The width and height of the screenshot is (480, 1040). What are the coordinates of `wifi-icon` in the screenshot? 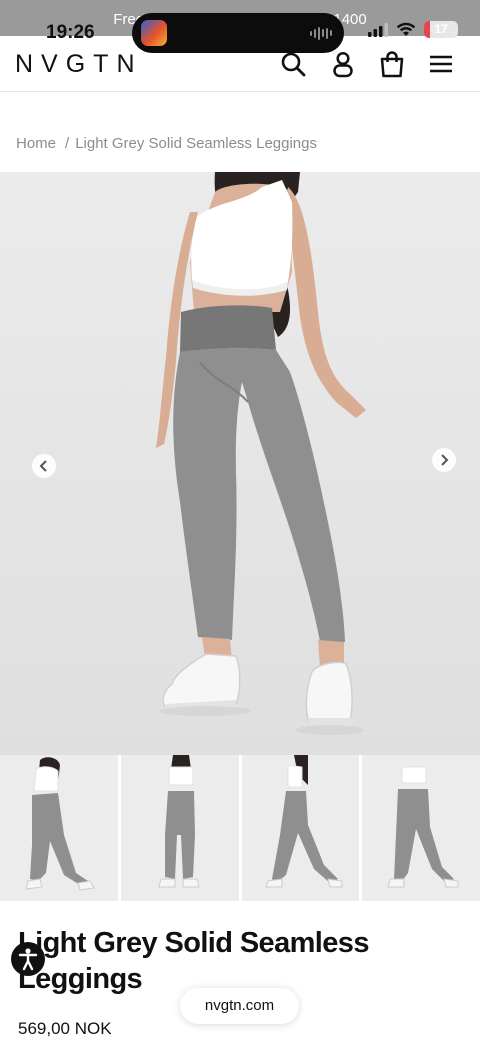 It's located at (406, 29).